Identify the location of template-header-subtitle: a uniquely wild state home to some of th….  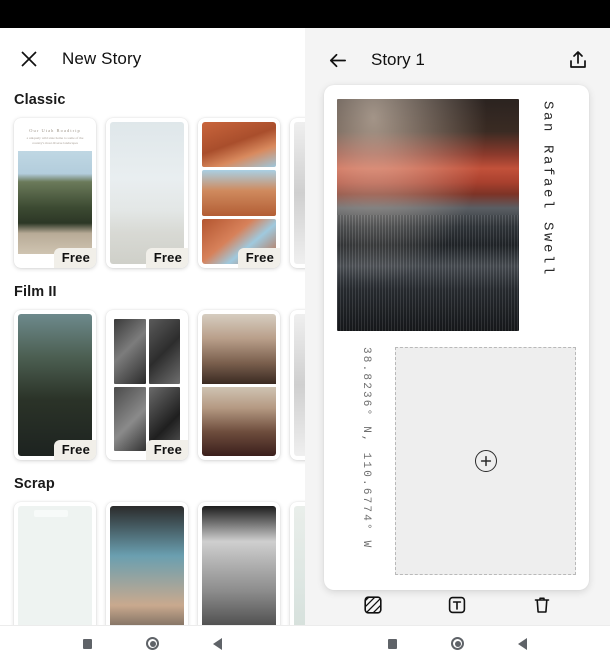
(55, 141).